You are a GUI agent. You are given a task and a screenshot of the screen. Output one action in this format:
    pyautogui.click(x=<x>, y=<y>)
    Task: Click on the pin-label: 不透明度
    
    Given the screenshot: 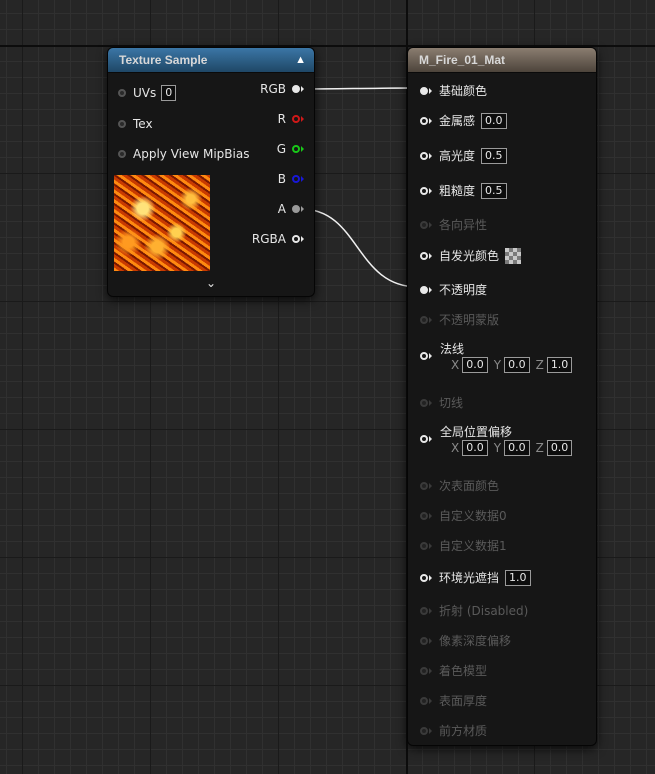 What is the action you would take?
    pyautogui.click(x=463, y=290)
    